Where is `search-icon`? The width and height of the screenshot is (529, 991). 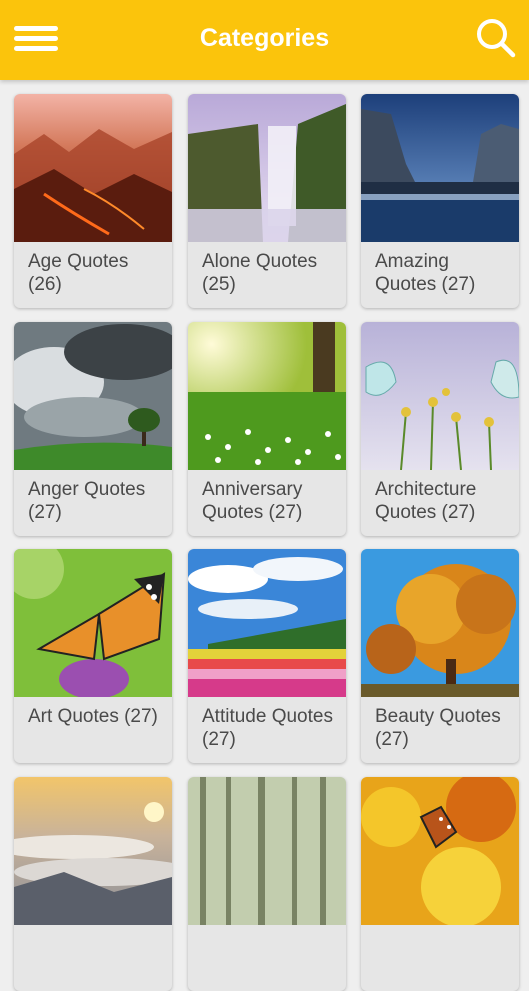
search-icon is located at coordinates (496, 38).